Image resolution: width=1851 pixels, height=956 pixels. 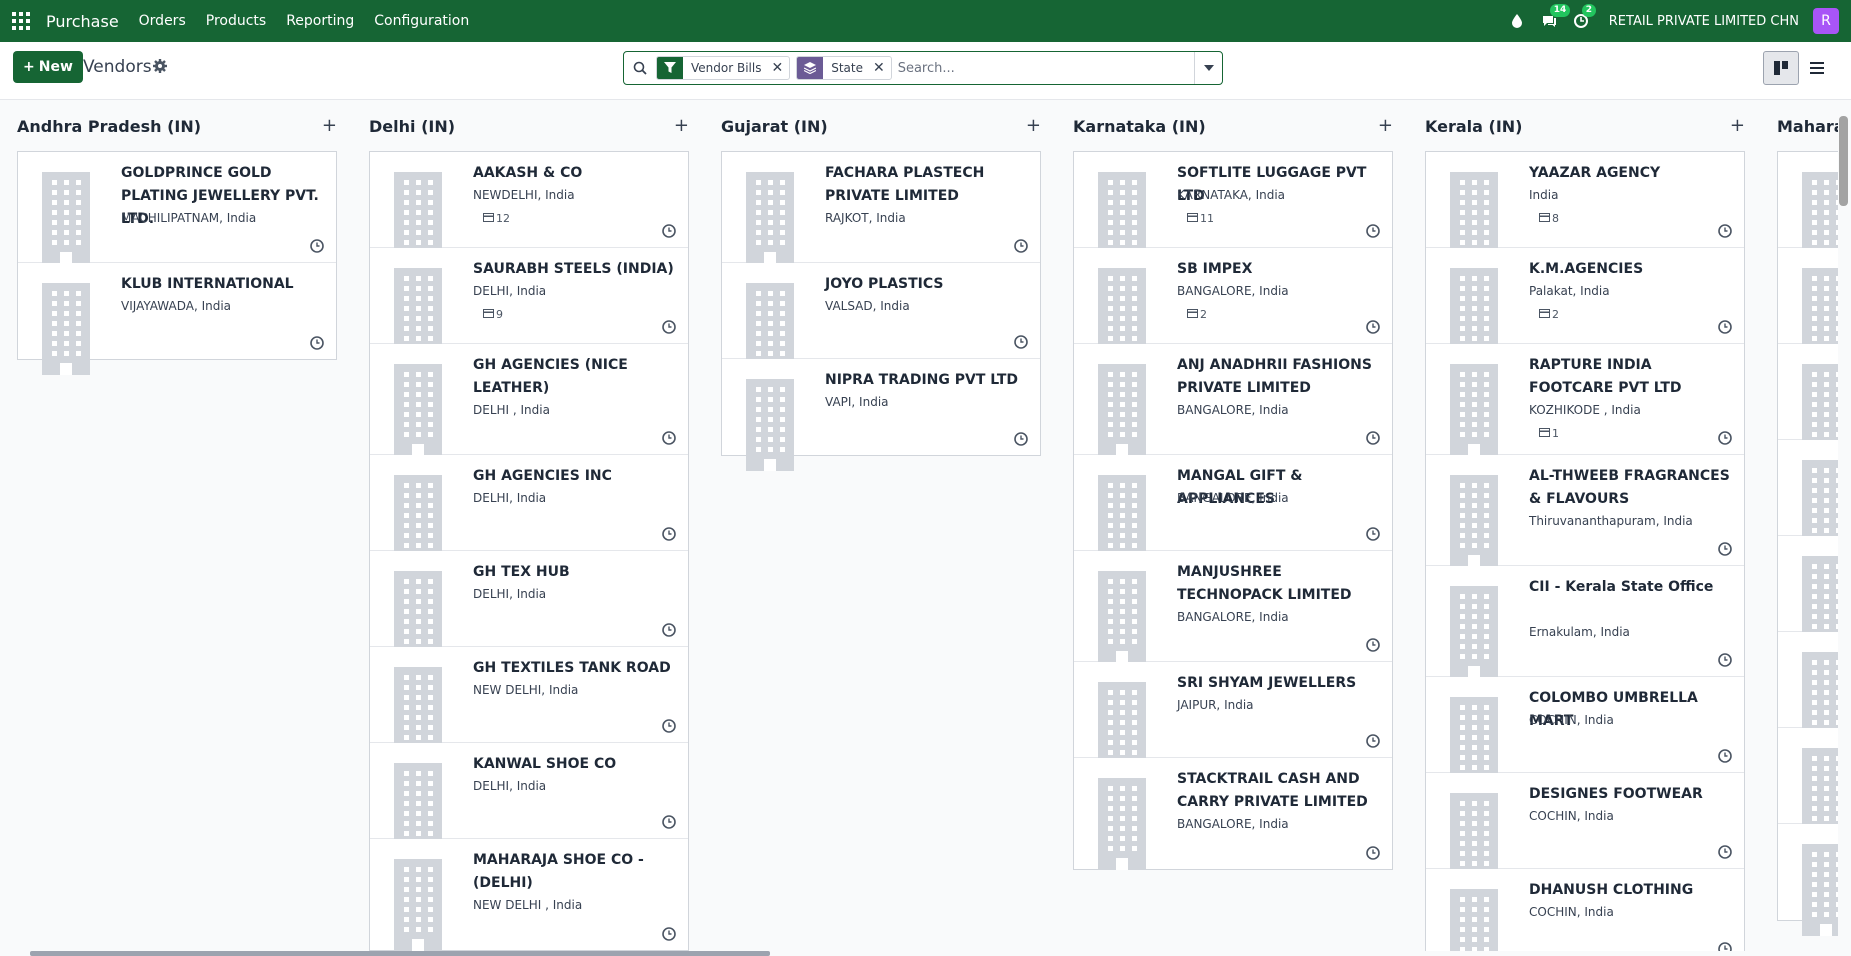 What do you see at coordinates (529, 511) in the screenshot?
I see `vendor-card: GH AGENCIES INC DELHI, India` at bounding box center [529, 511].